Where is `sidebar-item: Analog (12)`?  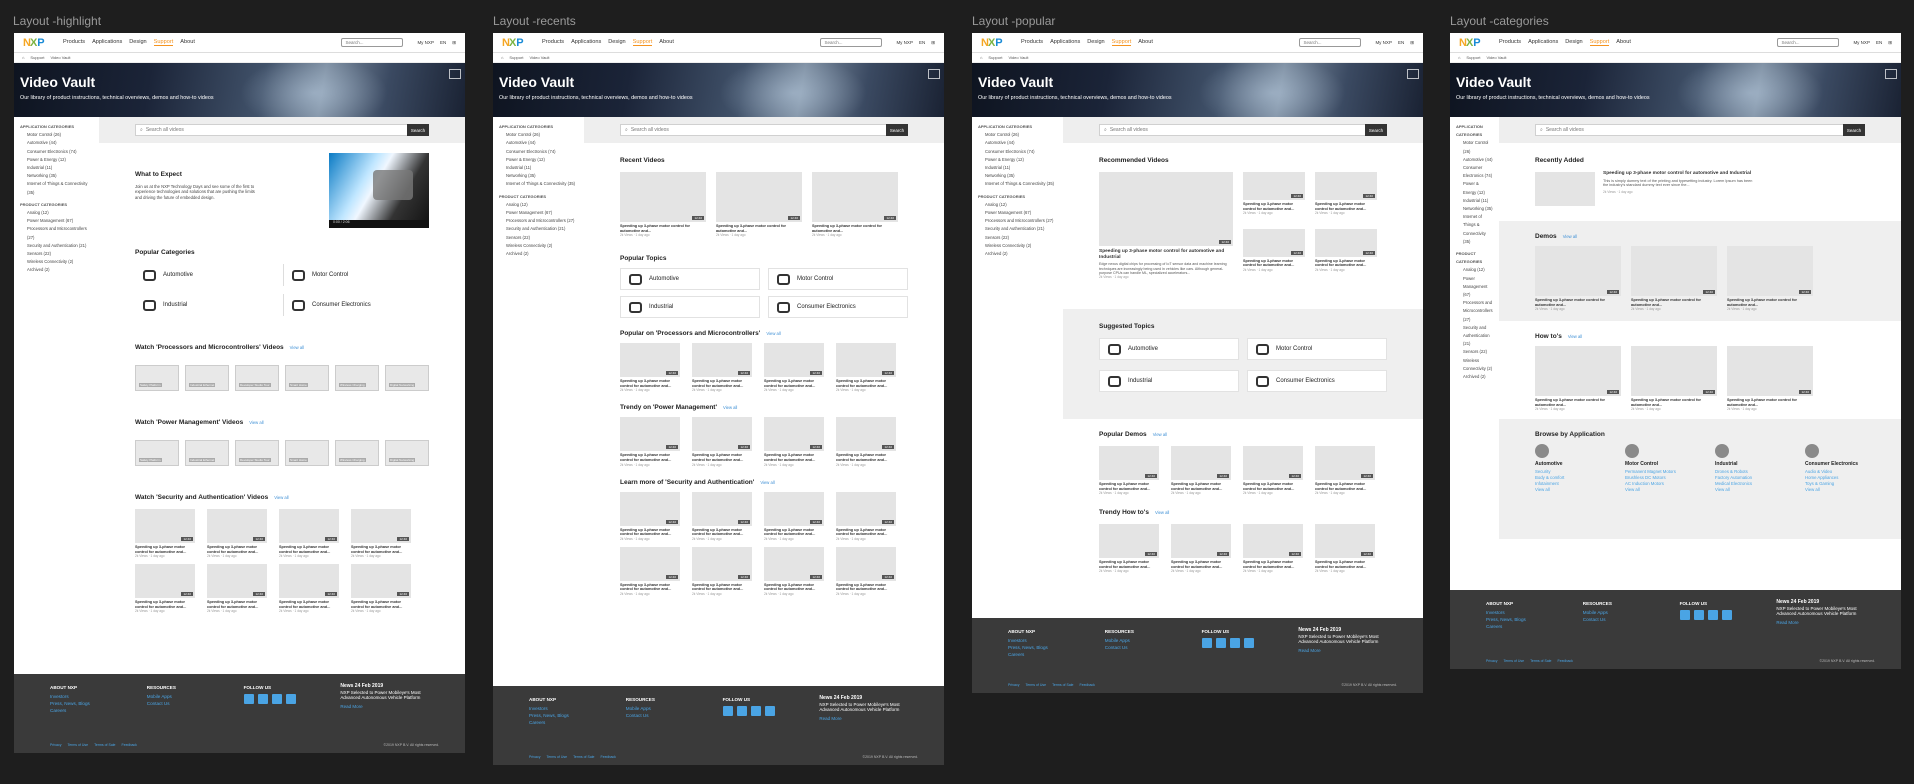
sidebar-item: Analog (12) is located at coordinates (56, 213).